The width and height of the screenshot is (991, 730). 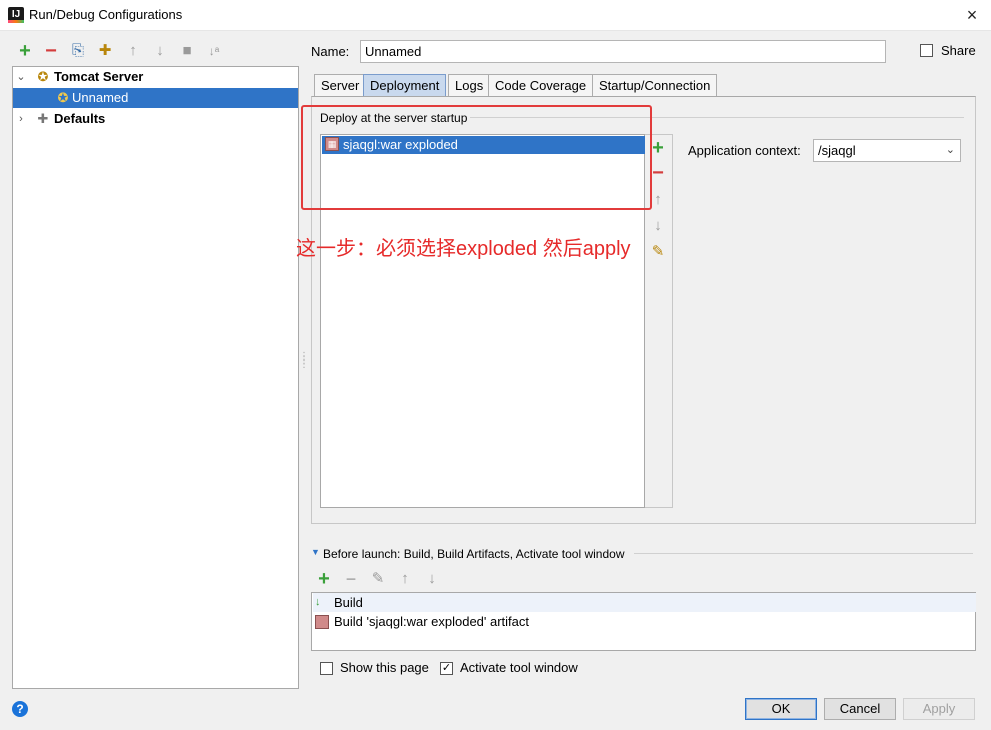 What do you see at coordinates (463, 249) in the screenshot?
I see `annotation-text: 这一步：必须选择exploded 然后apply` at bounding box center [463, 249].